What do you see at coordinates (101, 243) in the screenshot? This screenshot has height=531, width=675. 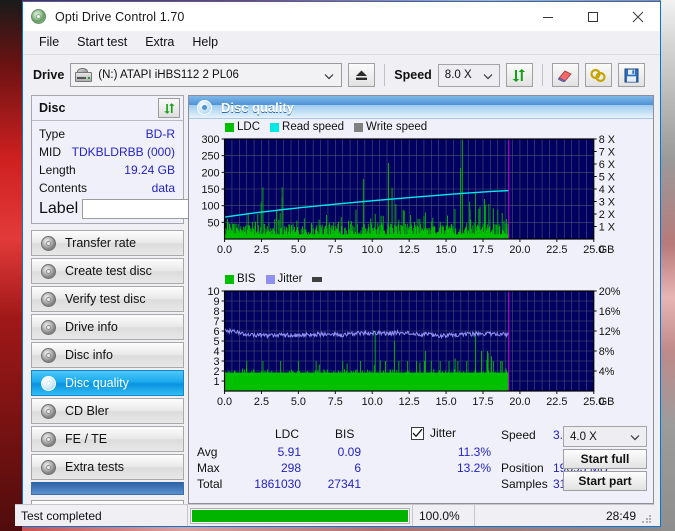 I see `sidebar-item-label: Transfer rate` at bounding box center [101, 243].